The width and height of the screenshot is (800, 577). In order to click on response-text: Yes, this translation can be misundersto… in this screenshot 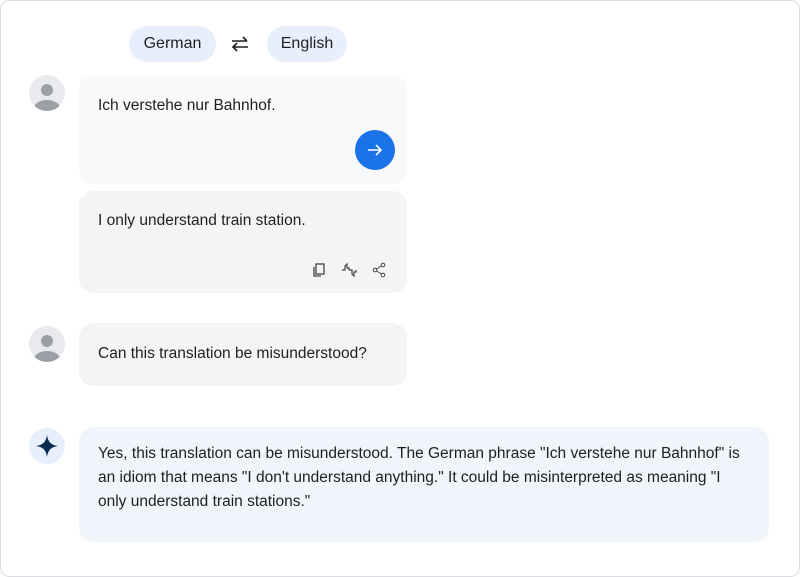, I will do `click(419, 477)`.